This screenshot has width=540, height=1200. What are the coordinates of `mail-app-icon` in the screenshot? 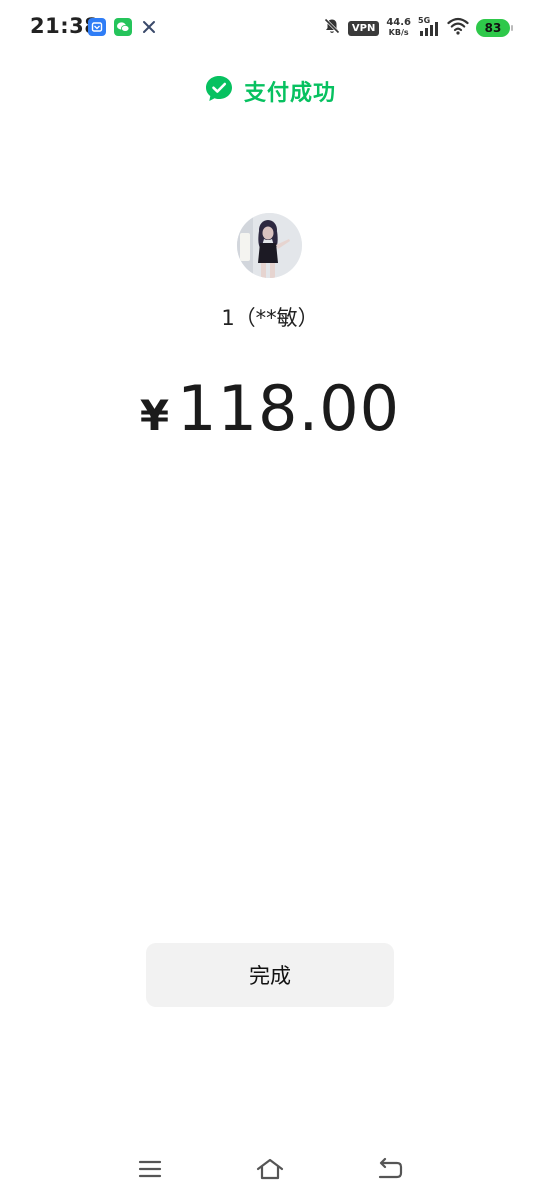 It's located at (97, 27).